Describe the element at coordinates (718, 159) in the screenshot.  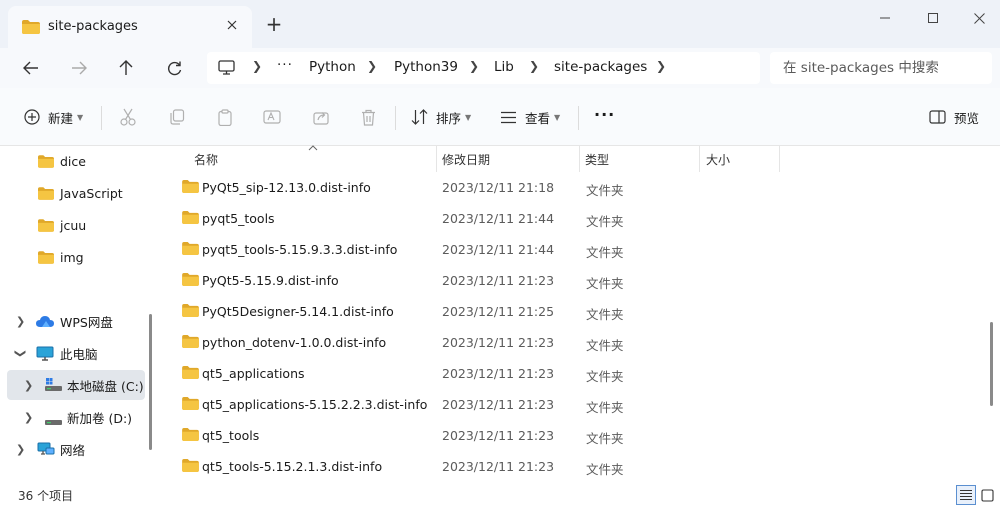
I see `column-header-size: 大小` at that location.